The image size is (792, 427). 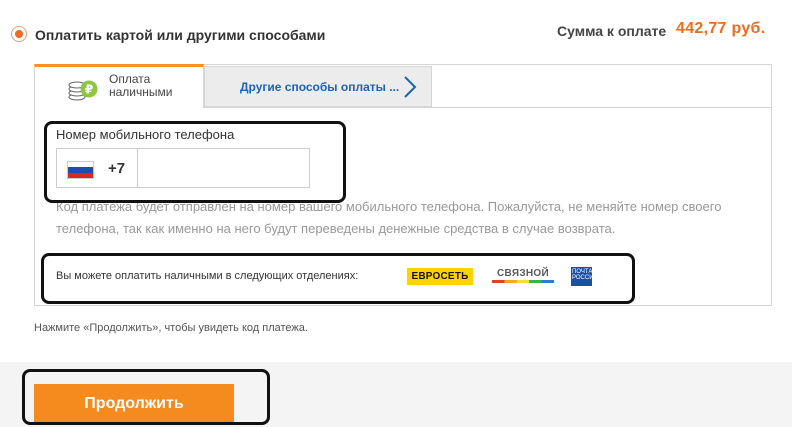 What do you see at coordinates (721, 28) in the screenshot?
I see `sum-value: 442,77 руб.` at bounding box center [721, 28].